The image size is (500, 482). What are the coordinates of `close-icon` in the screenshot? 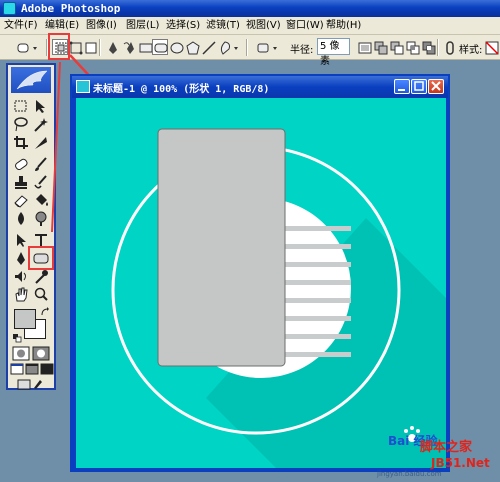 It's located at (436, 86).